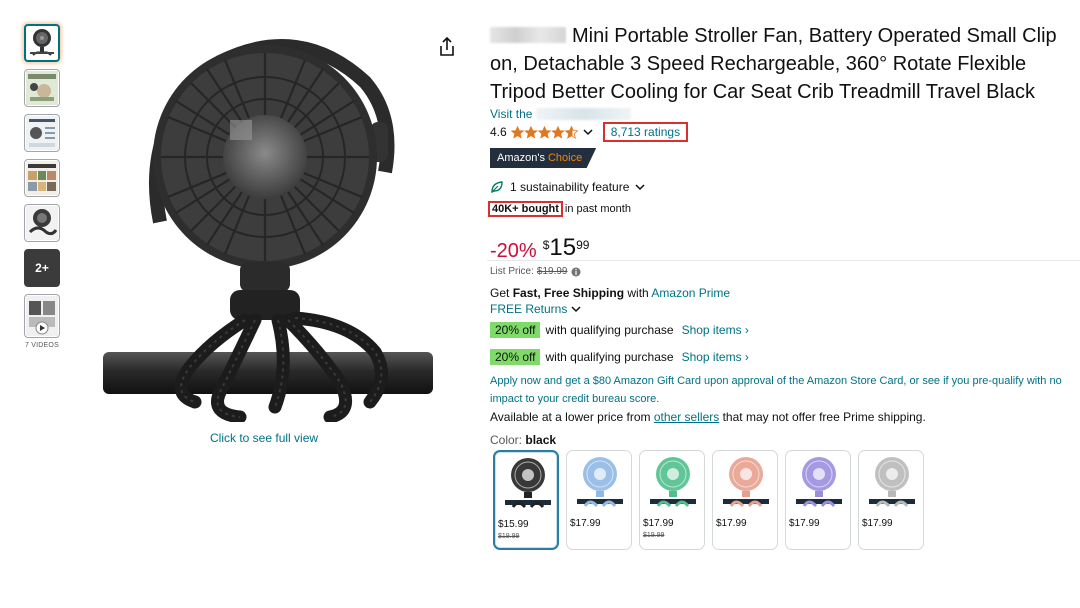 The image size is (1080, 608). I want to click on selected-color: black, so click(541, 440).